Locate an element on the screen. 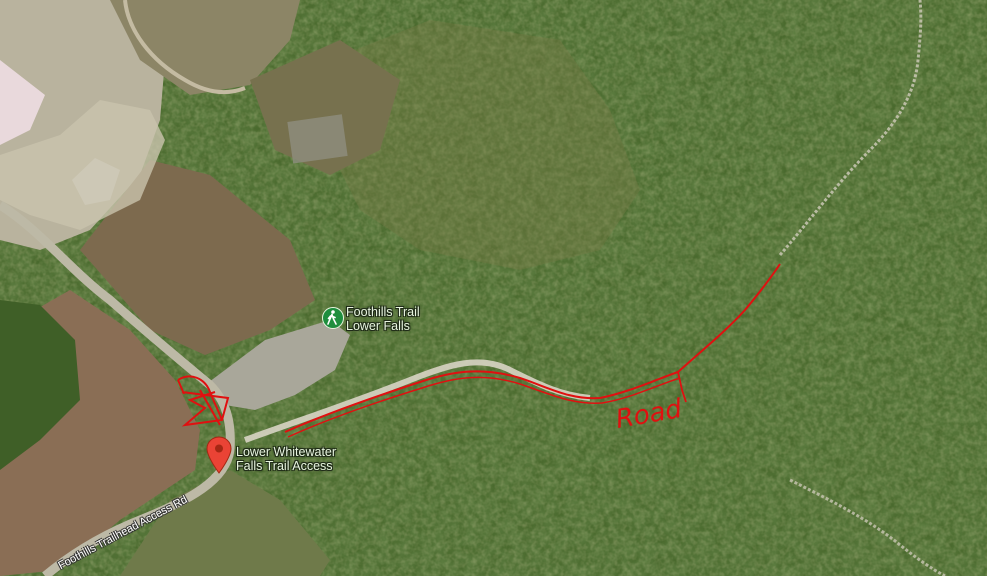 The height and width of the screenshot is (576, 987). tennis-court is located at coordinates (317, 139).